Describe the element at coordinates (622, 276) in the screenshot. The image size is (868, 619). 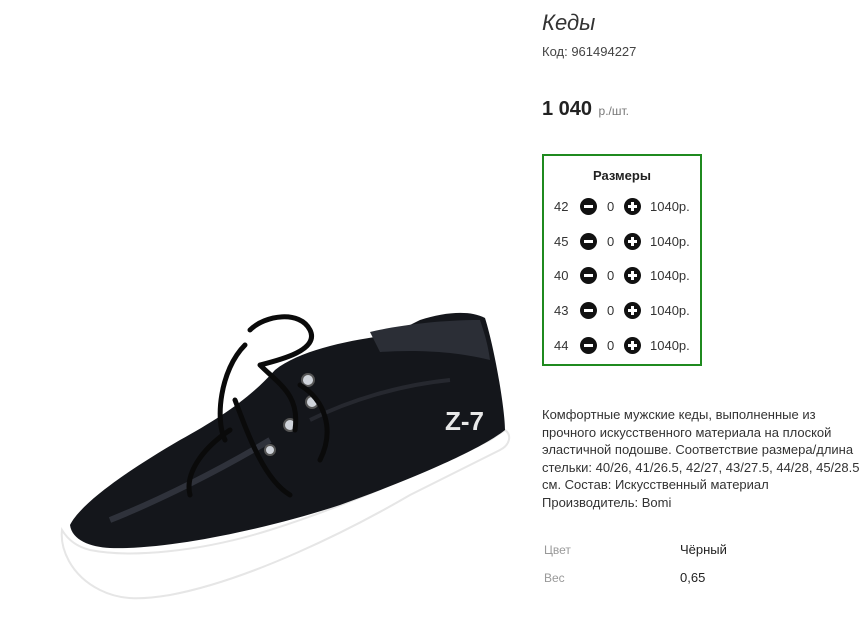
I see `size-row: 40 0 1040р.` at that location.